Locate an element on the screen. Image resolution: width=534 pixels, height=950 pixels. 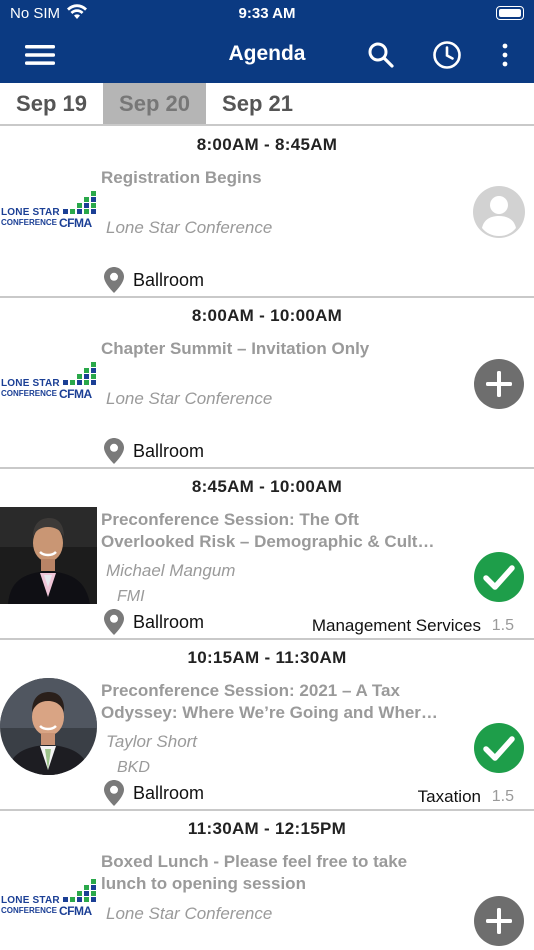
session-time: 8:00AM - 10:00AM is located at coordinates (267, 315).